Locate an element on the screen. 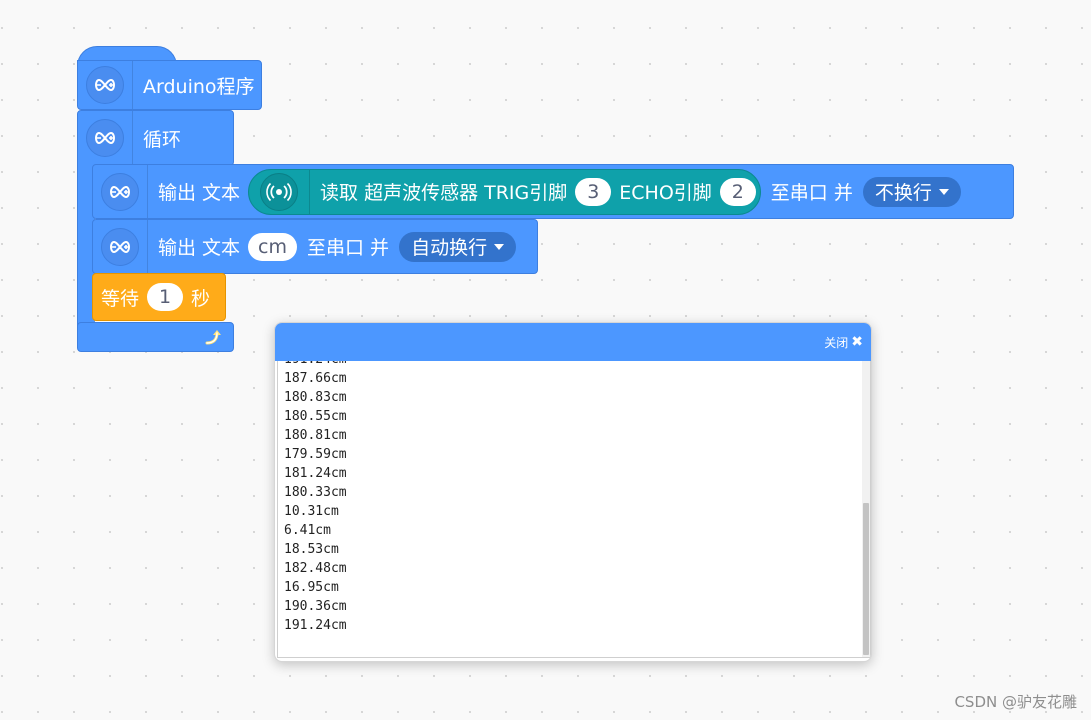 The height and width of the screenshot is (720, 1091). broadcast-icon is located at coordinates (279, 191).